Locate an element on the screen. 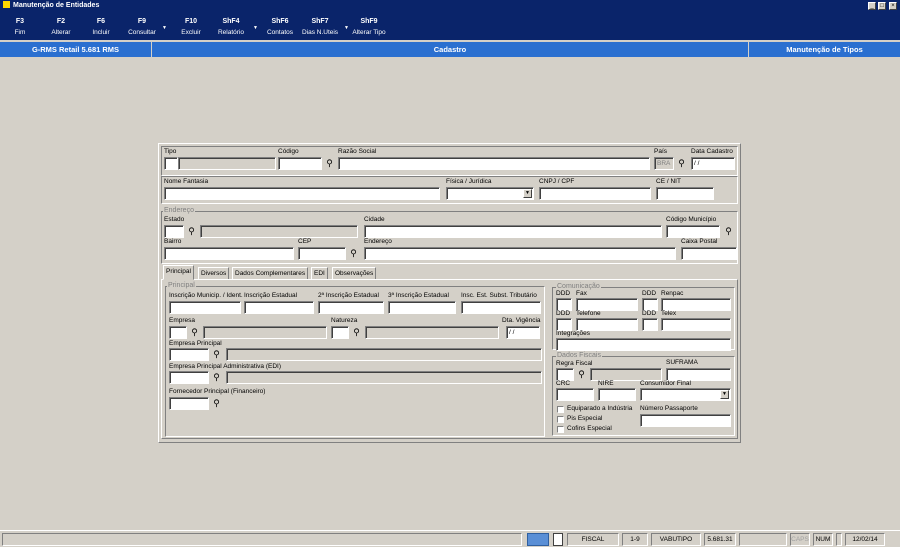 This screenshot has height=547, width=900. bairro-input is located at coordinates (229, 253).